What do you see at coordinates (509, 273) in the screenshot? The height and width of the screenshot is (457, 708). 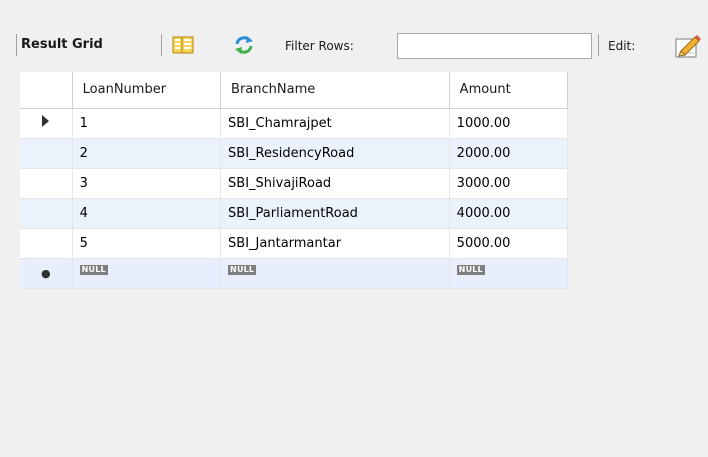 I see `cell-amount: NULL` at bounding box center [509, 273].